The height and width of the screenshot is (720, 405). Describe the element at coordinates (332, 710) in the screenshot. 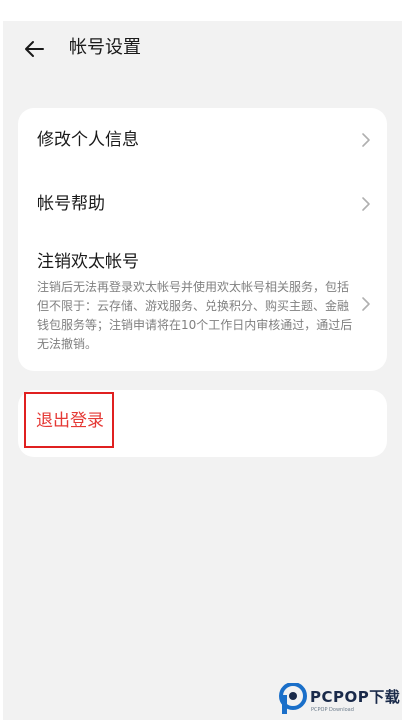

I see `watermark-sub: PCPOP Download` at that location.